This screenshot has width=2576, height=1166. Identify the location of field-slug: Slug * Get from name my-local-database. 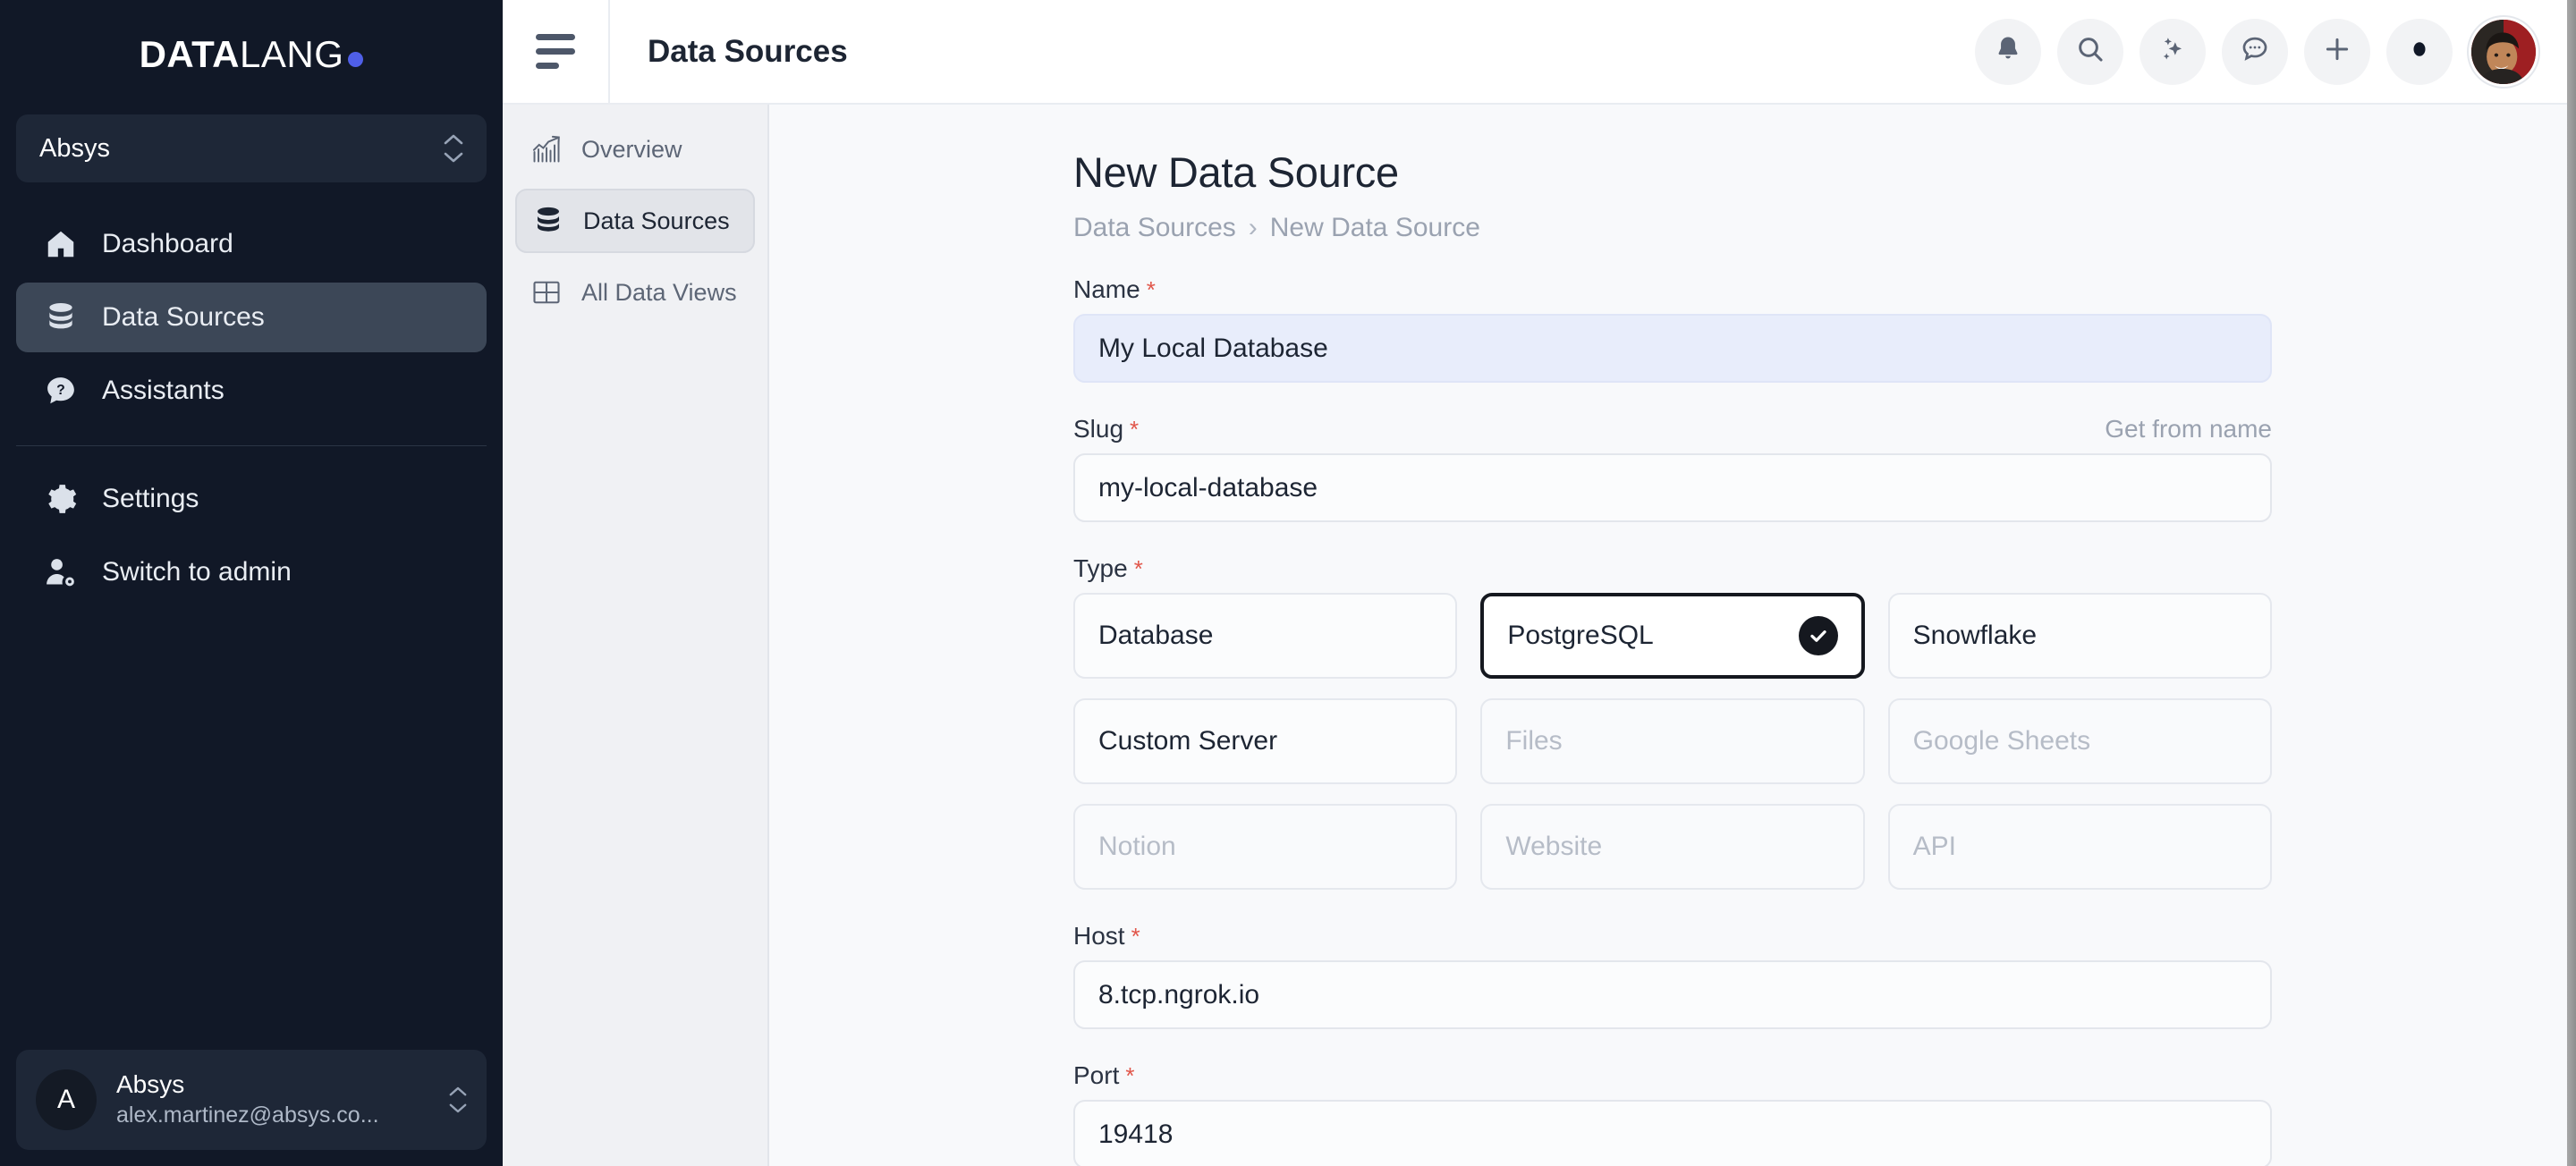
(1672, 468).